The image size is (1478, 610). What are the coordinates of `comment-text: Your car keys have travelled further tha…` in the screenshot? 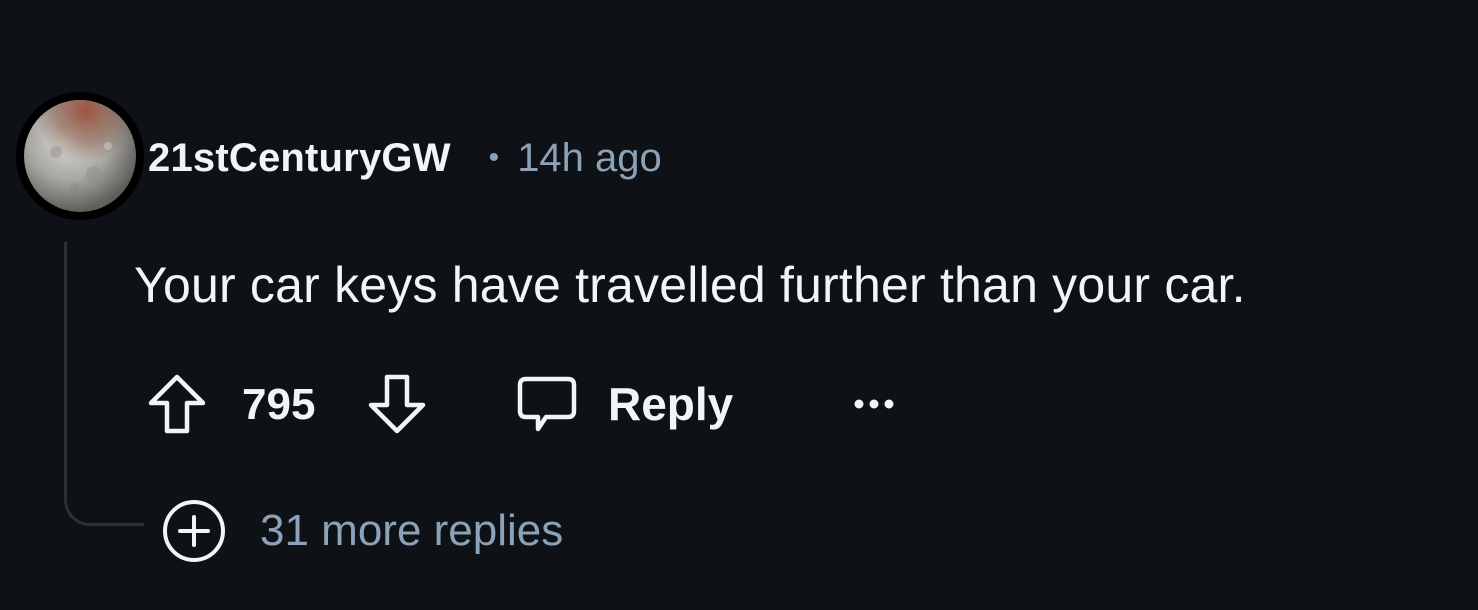 It's located at (690, 285).